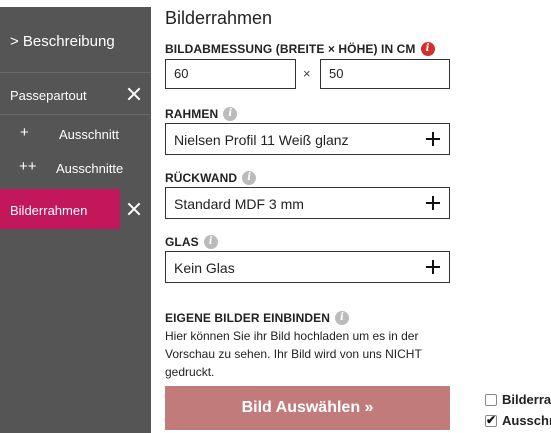  I want to click on upload-label: EIGENE BILDER EINBINDEN i, so click(257, 317).